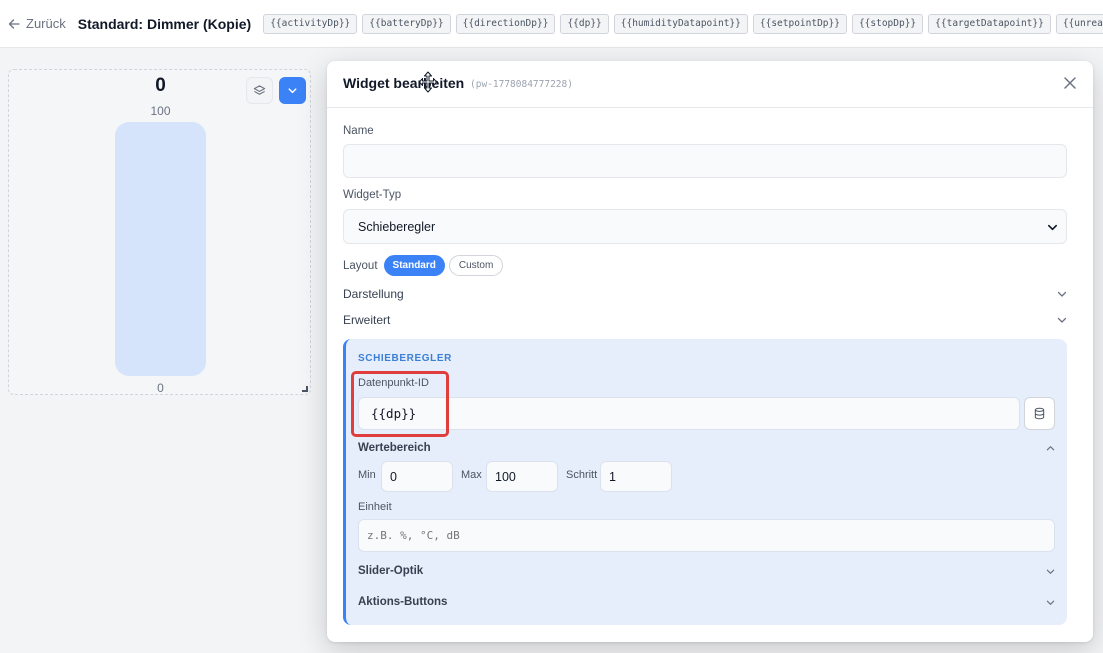  Describe the element at coordinates (1050, 448) in the screenshot. I see `chevron-up-icon` at that location.